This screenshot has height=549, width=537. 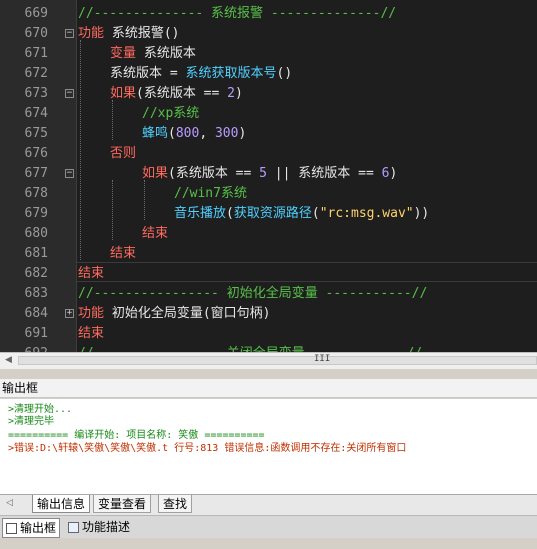 I want to click on bottom-tab-function-desc: 功能描述, so click(x=99, y=527).